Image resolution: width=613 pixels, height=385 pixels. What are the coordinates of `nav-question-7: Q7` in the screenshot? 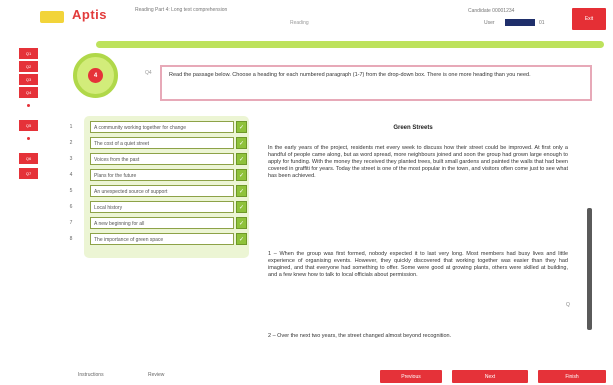 It's located at (28, 173).